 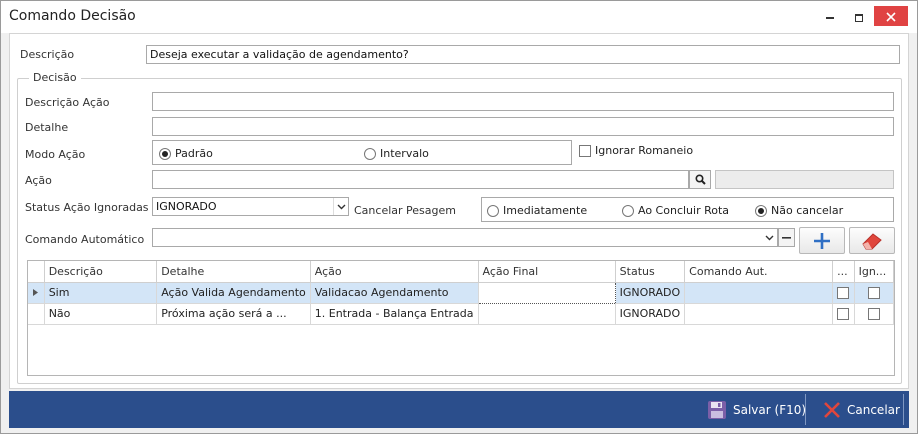 I want to click on detalhe-label: Detalhe, so click(x=47, y=127).